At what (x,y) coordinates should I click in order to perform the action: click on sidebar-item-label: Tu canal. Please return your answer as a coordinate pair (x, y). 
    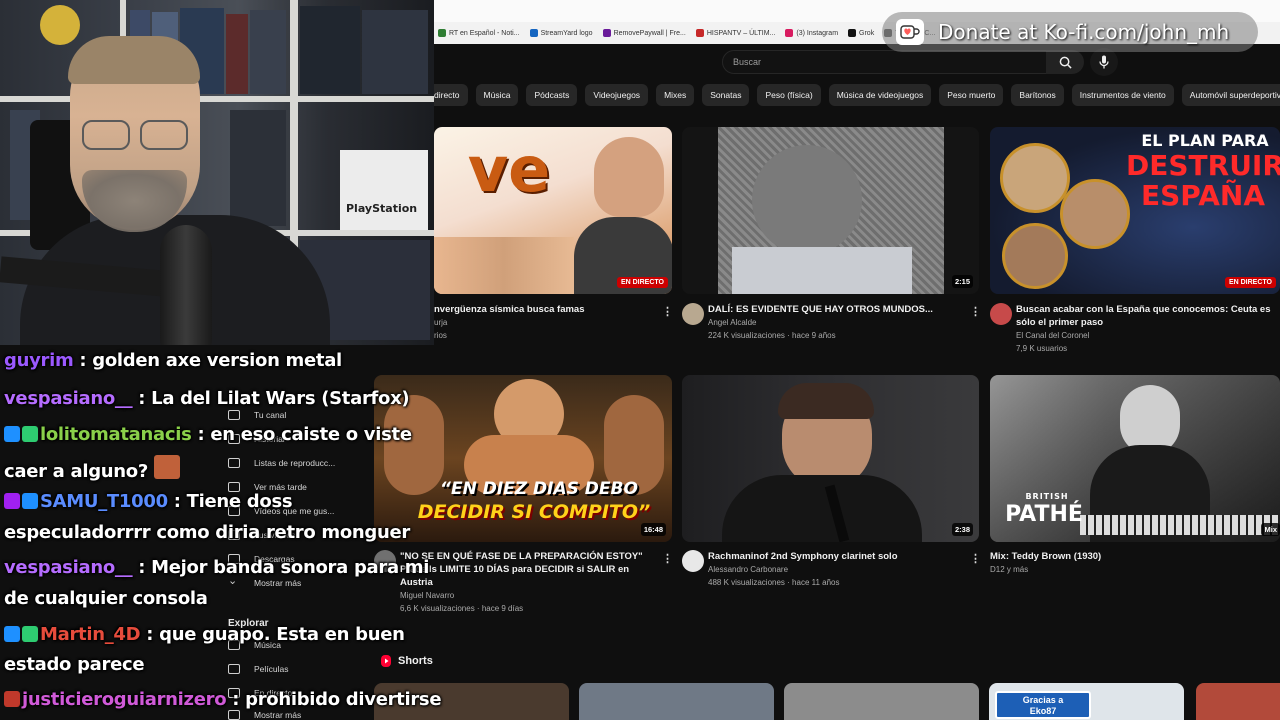
    Looking at the image, I should click on (270, 415).